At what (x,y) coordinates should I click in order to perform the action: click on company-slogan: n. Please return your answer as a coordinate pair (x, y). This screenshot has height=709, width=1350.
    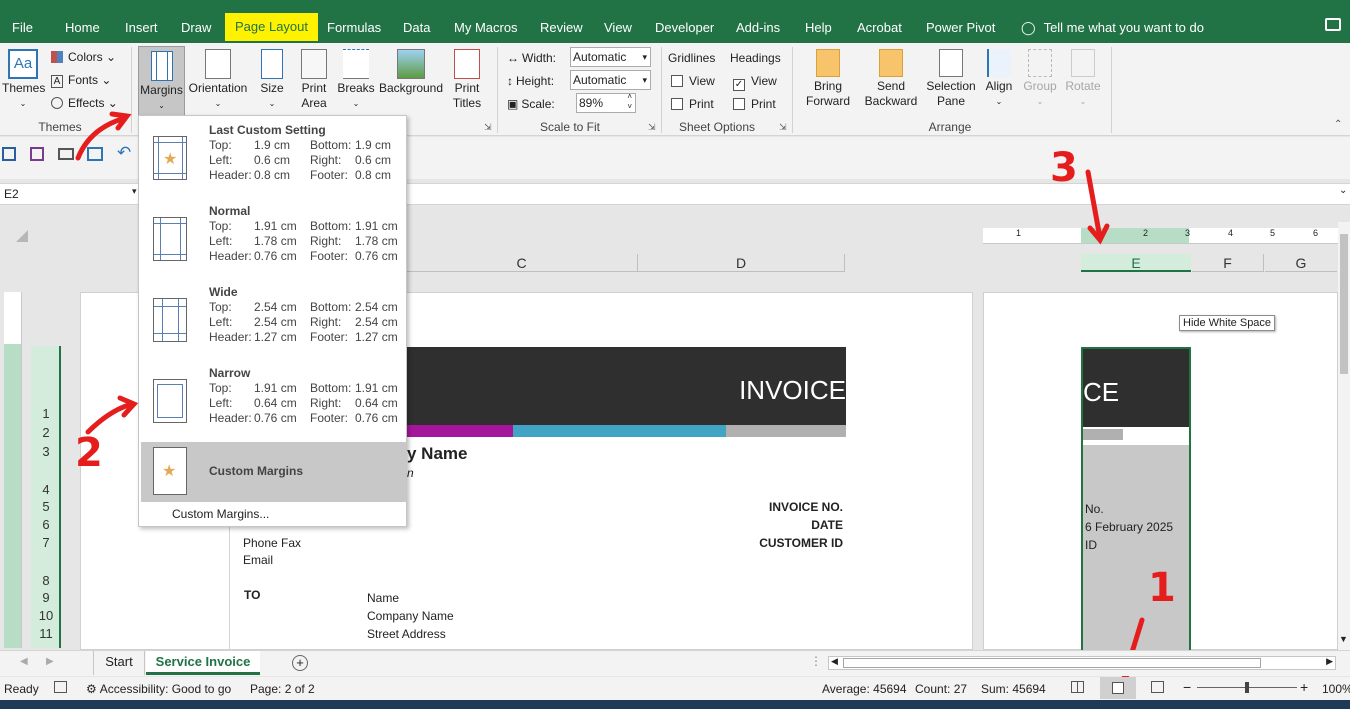
    Looking at the image, I should click on (410, 473).